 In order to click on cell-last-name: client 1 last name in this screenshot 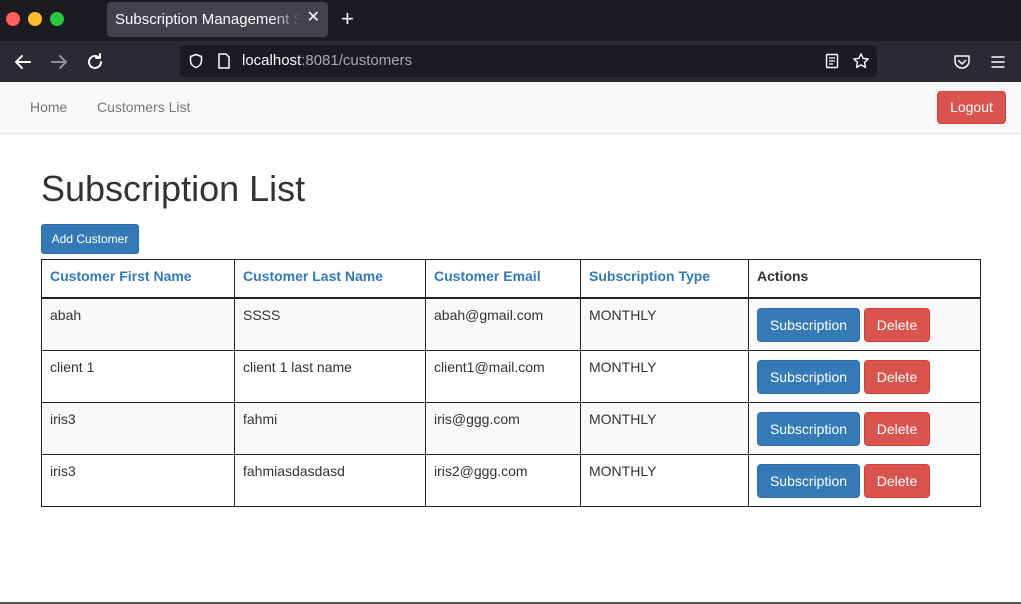, I will do `click(330, 376)`.